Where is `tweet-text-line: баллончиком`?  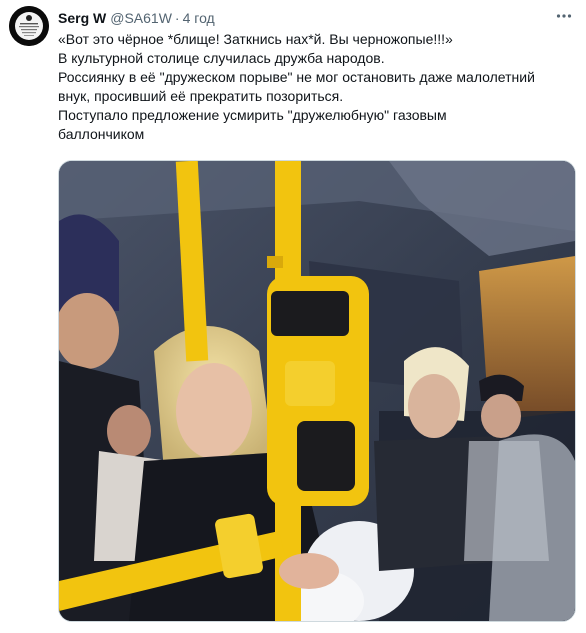
tweet-text-line: баллончиком is located at coordinates (101, 134).